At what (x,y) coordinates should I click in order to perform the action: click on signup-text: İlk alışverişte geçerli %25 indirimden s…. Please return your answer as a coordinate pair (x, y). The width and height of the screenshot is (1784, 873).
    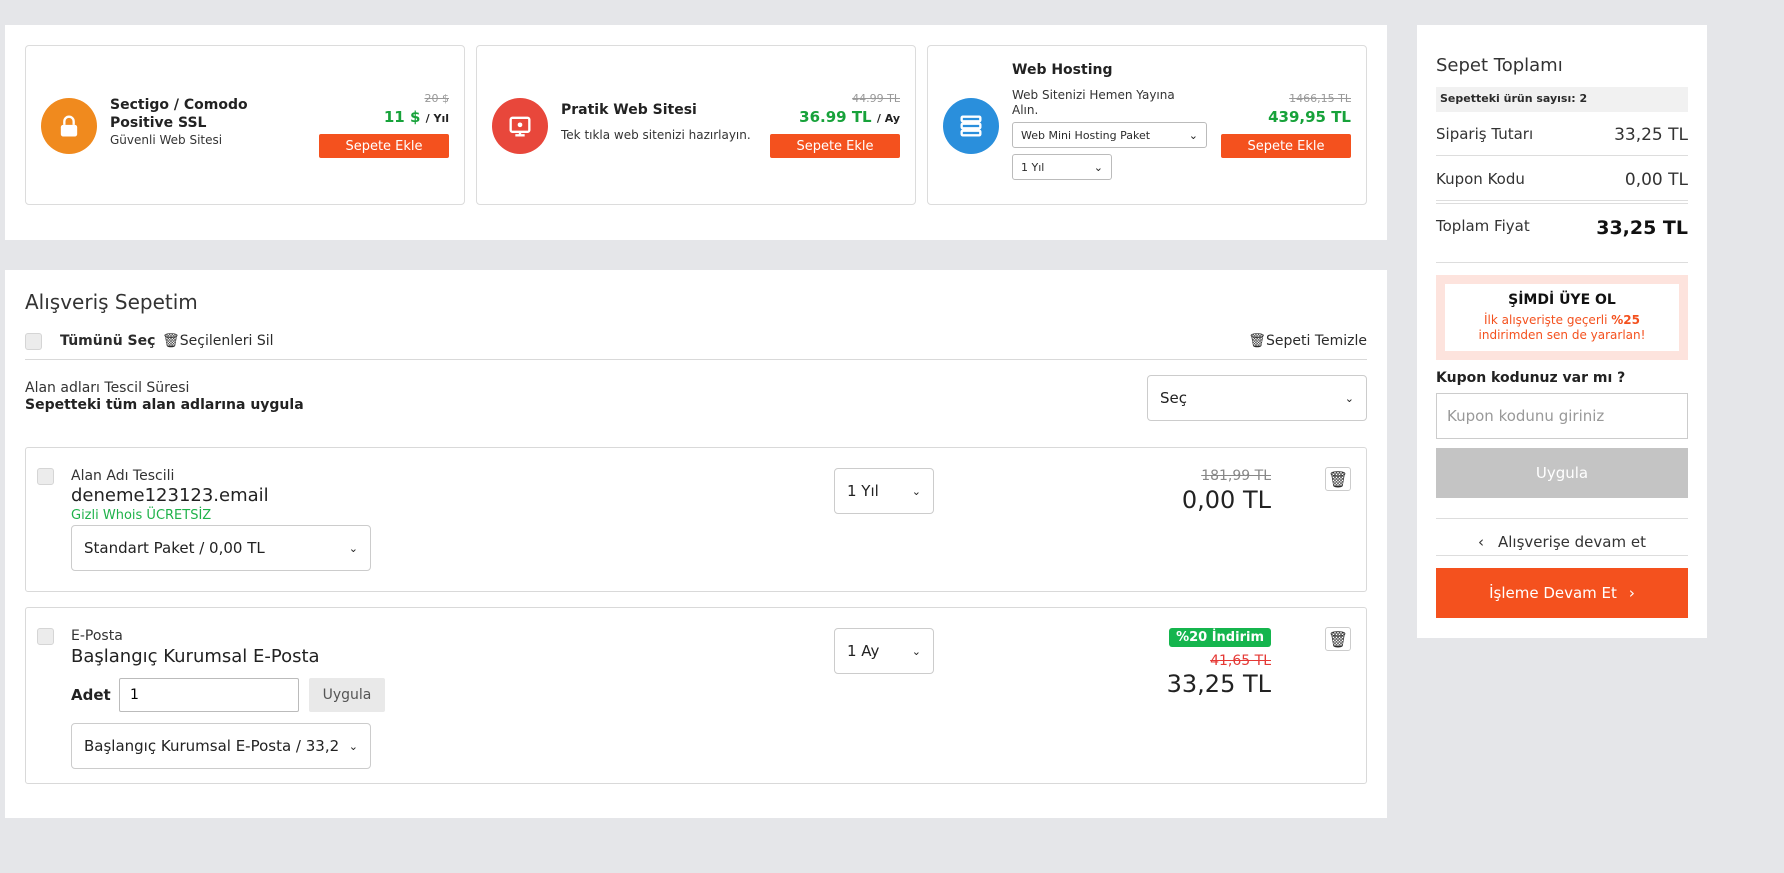
    Looking at the image, I should click on (1562, 327).